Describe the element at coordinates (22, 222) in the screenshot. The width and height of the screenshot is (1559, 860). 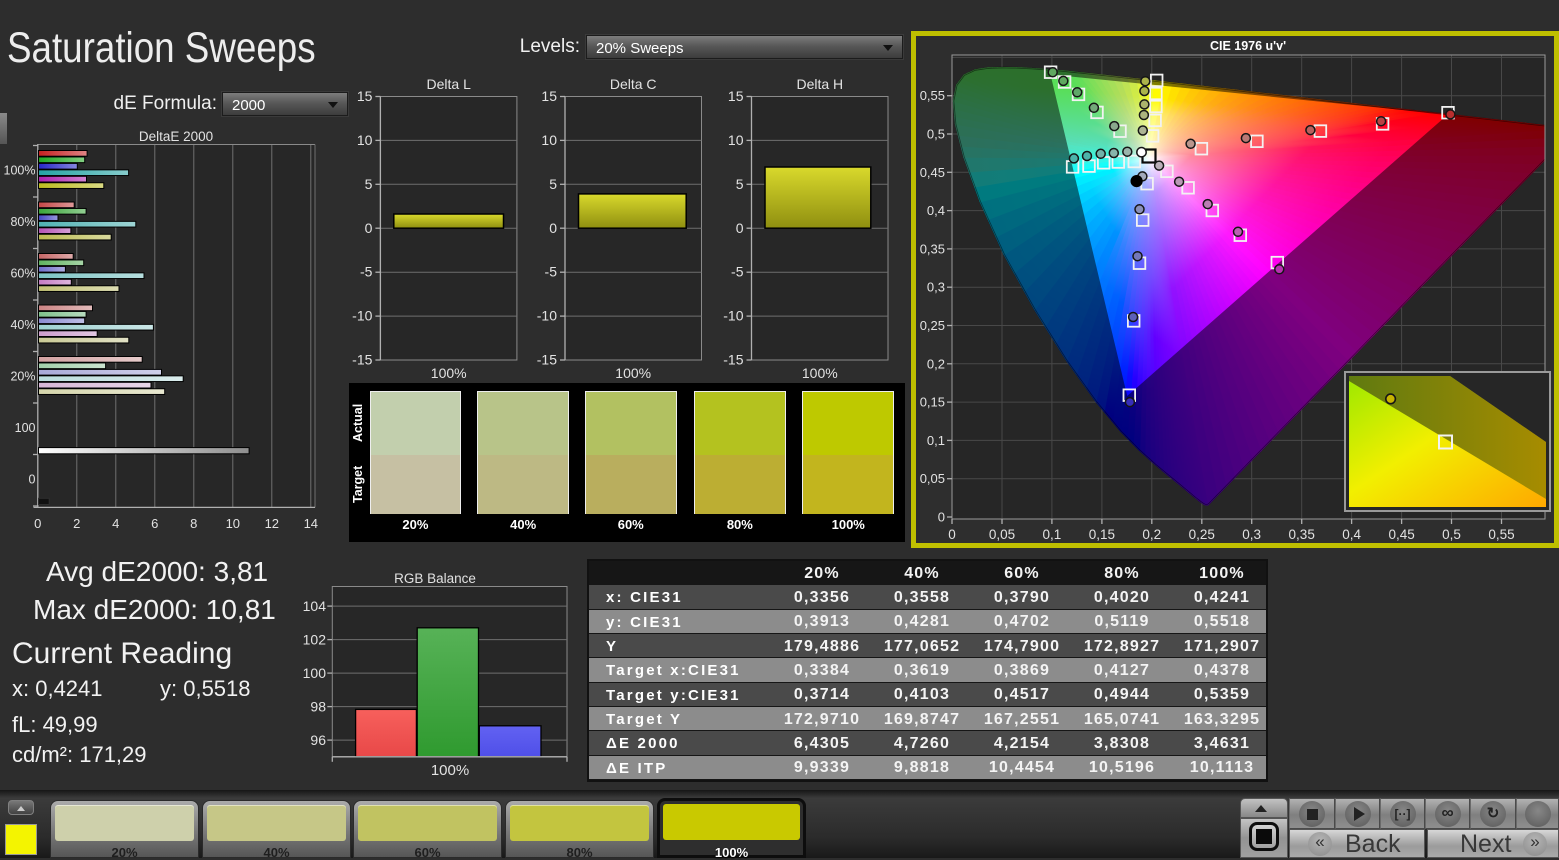
I see `svg-text: 80%` at that location.